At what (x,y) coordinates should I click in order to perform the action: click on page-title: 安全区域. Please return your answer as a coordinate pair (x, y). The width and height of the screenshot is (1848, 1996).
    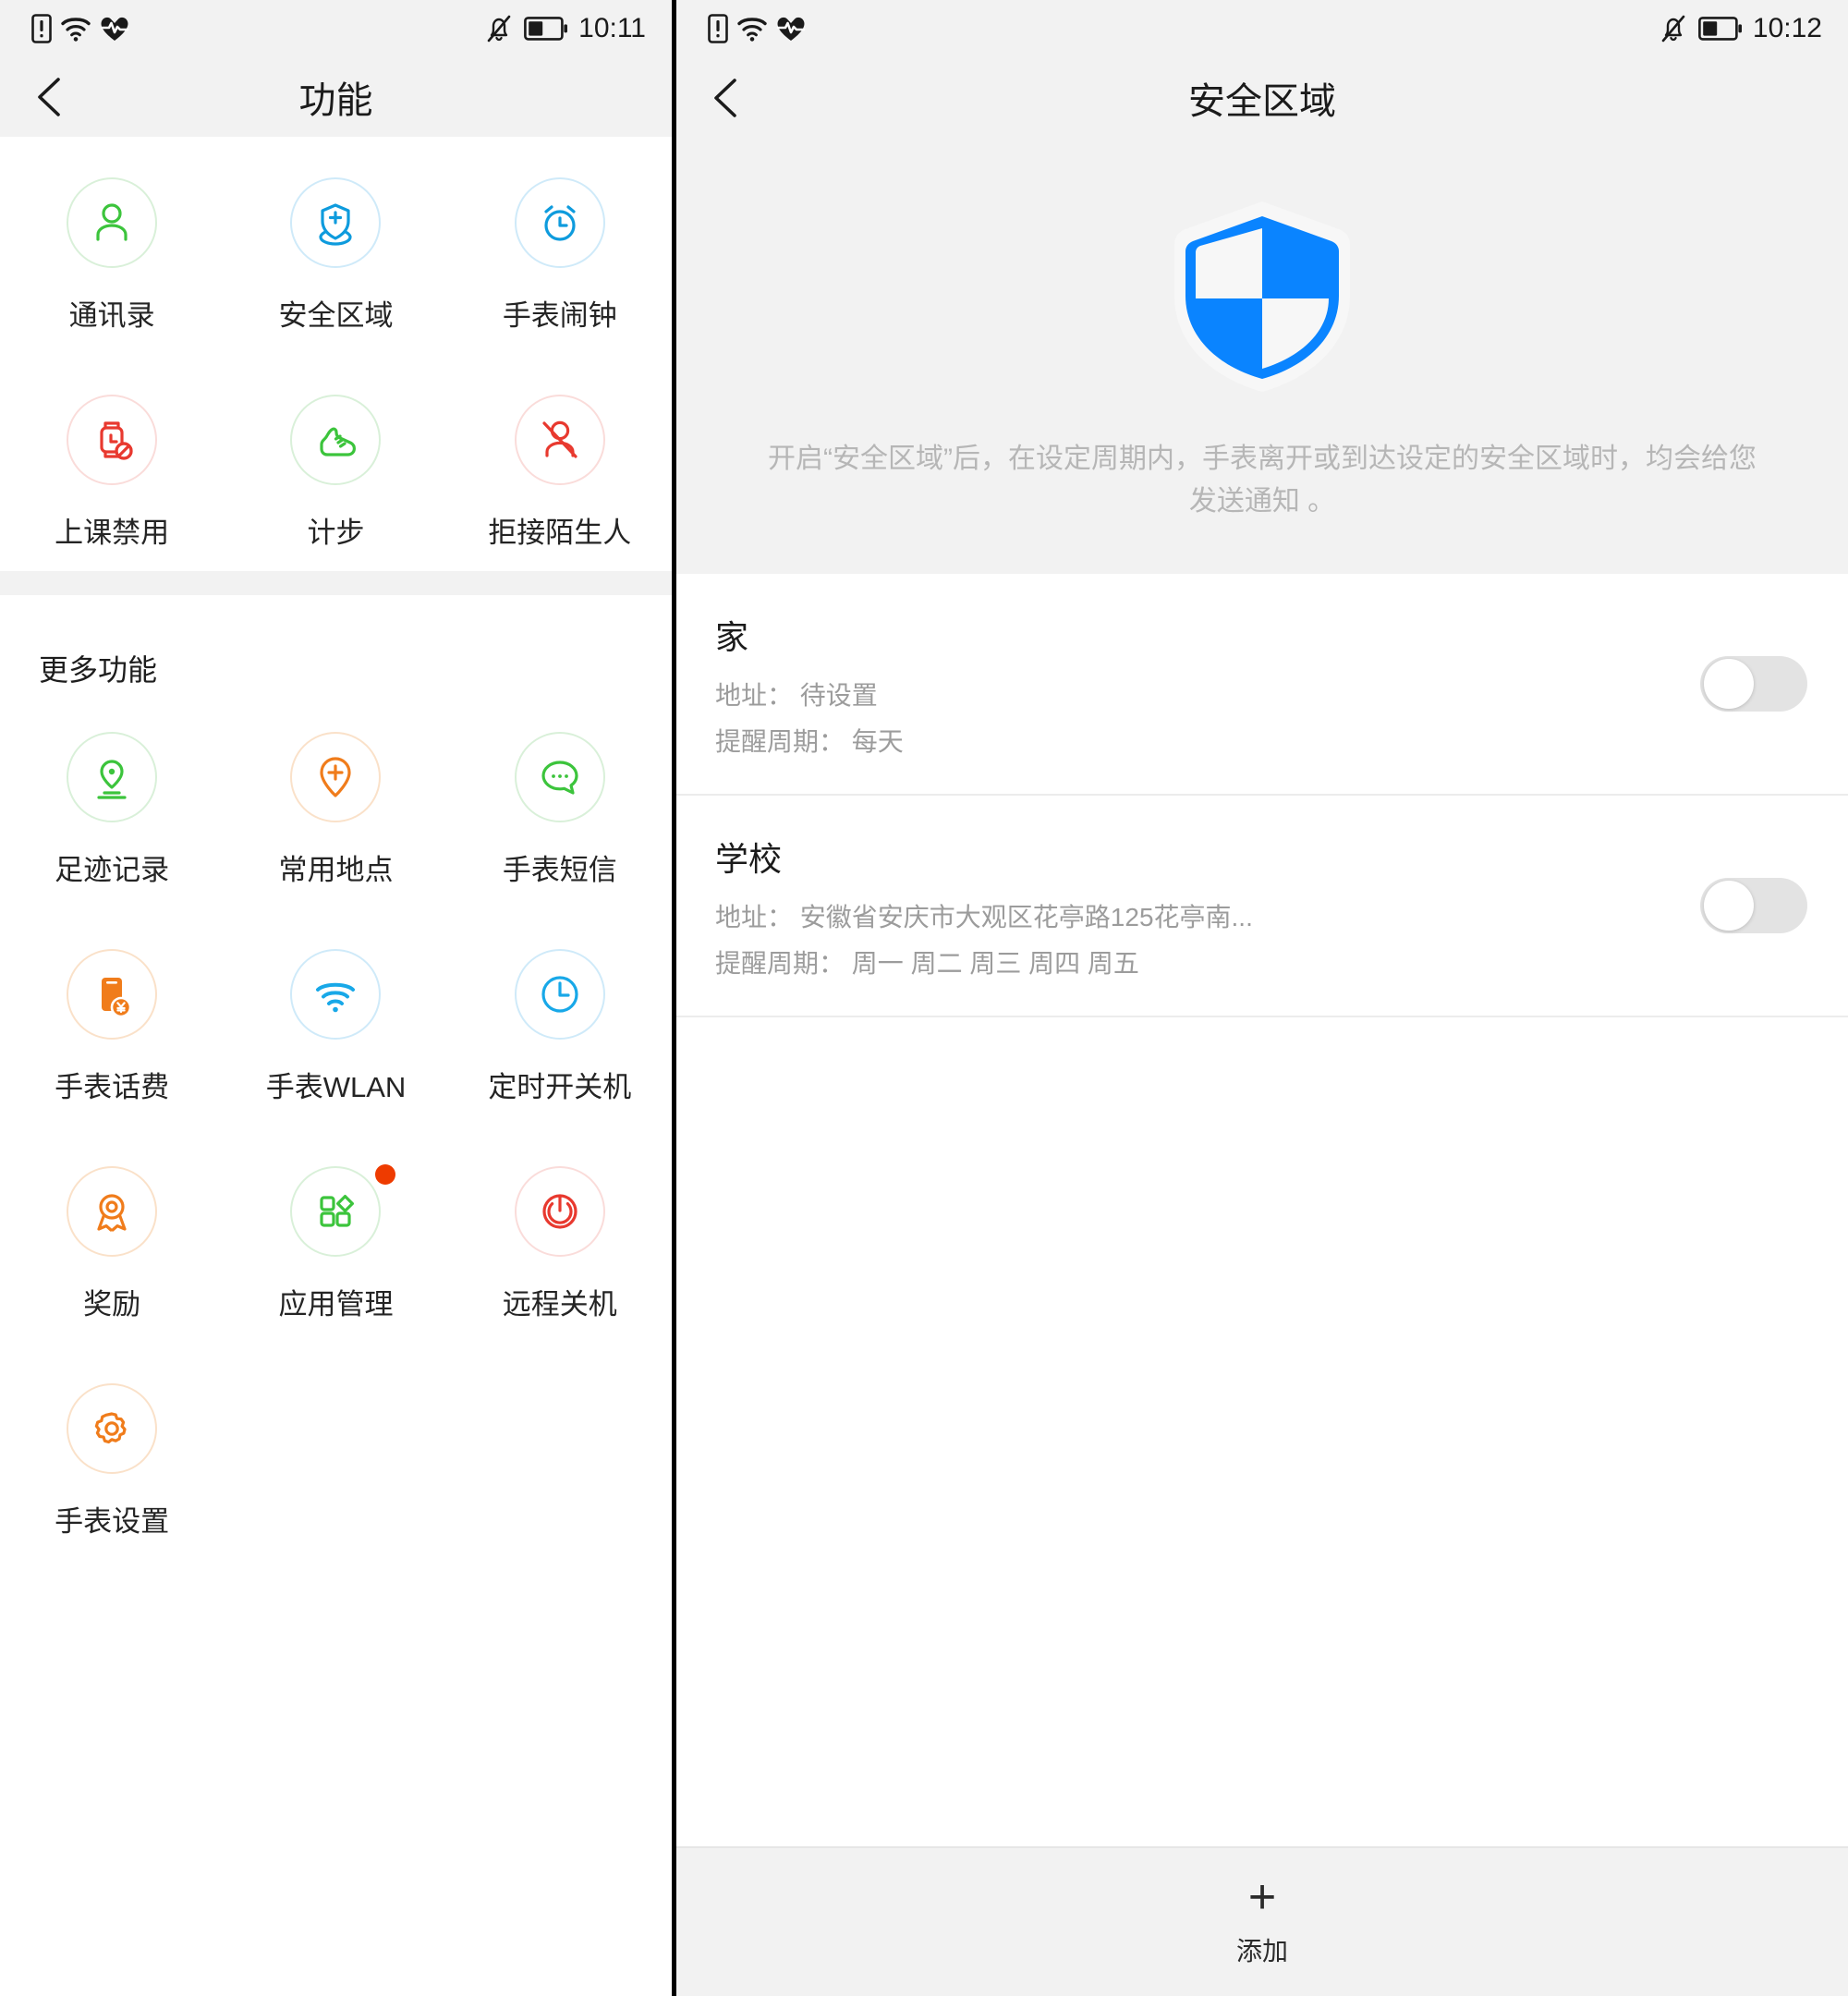
    Looking at the image, I should click on (1262, 101).